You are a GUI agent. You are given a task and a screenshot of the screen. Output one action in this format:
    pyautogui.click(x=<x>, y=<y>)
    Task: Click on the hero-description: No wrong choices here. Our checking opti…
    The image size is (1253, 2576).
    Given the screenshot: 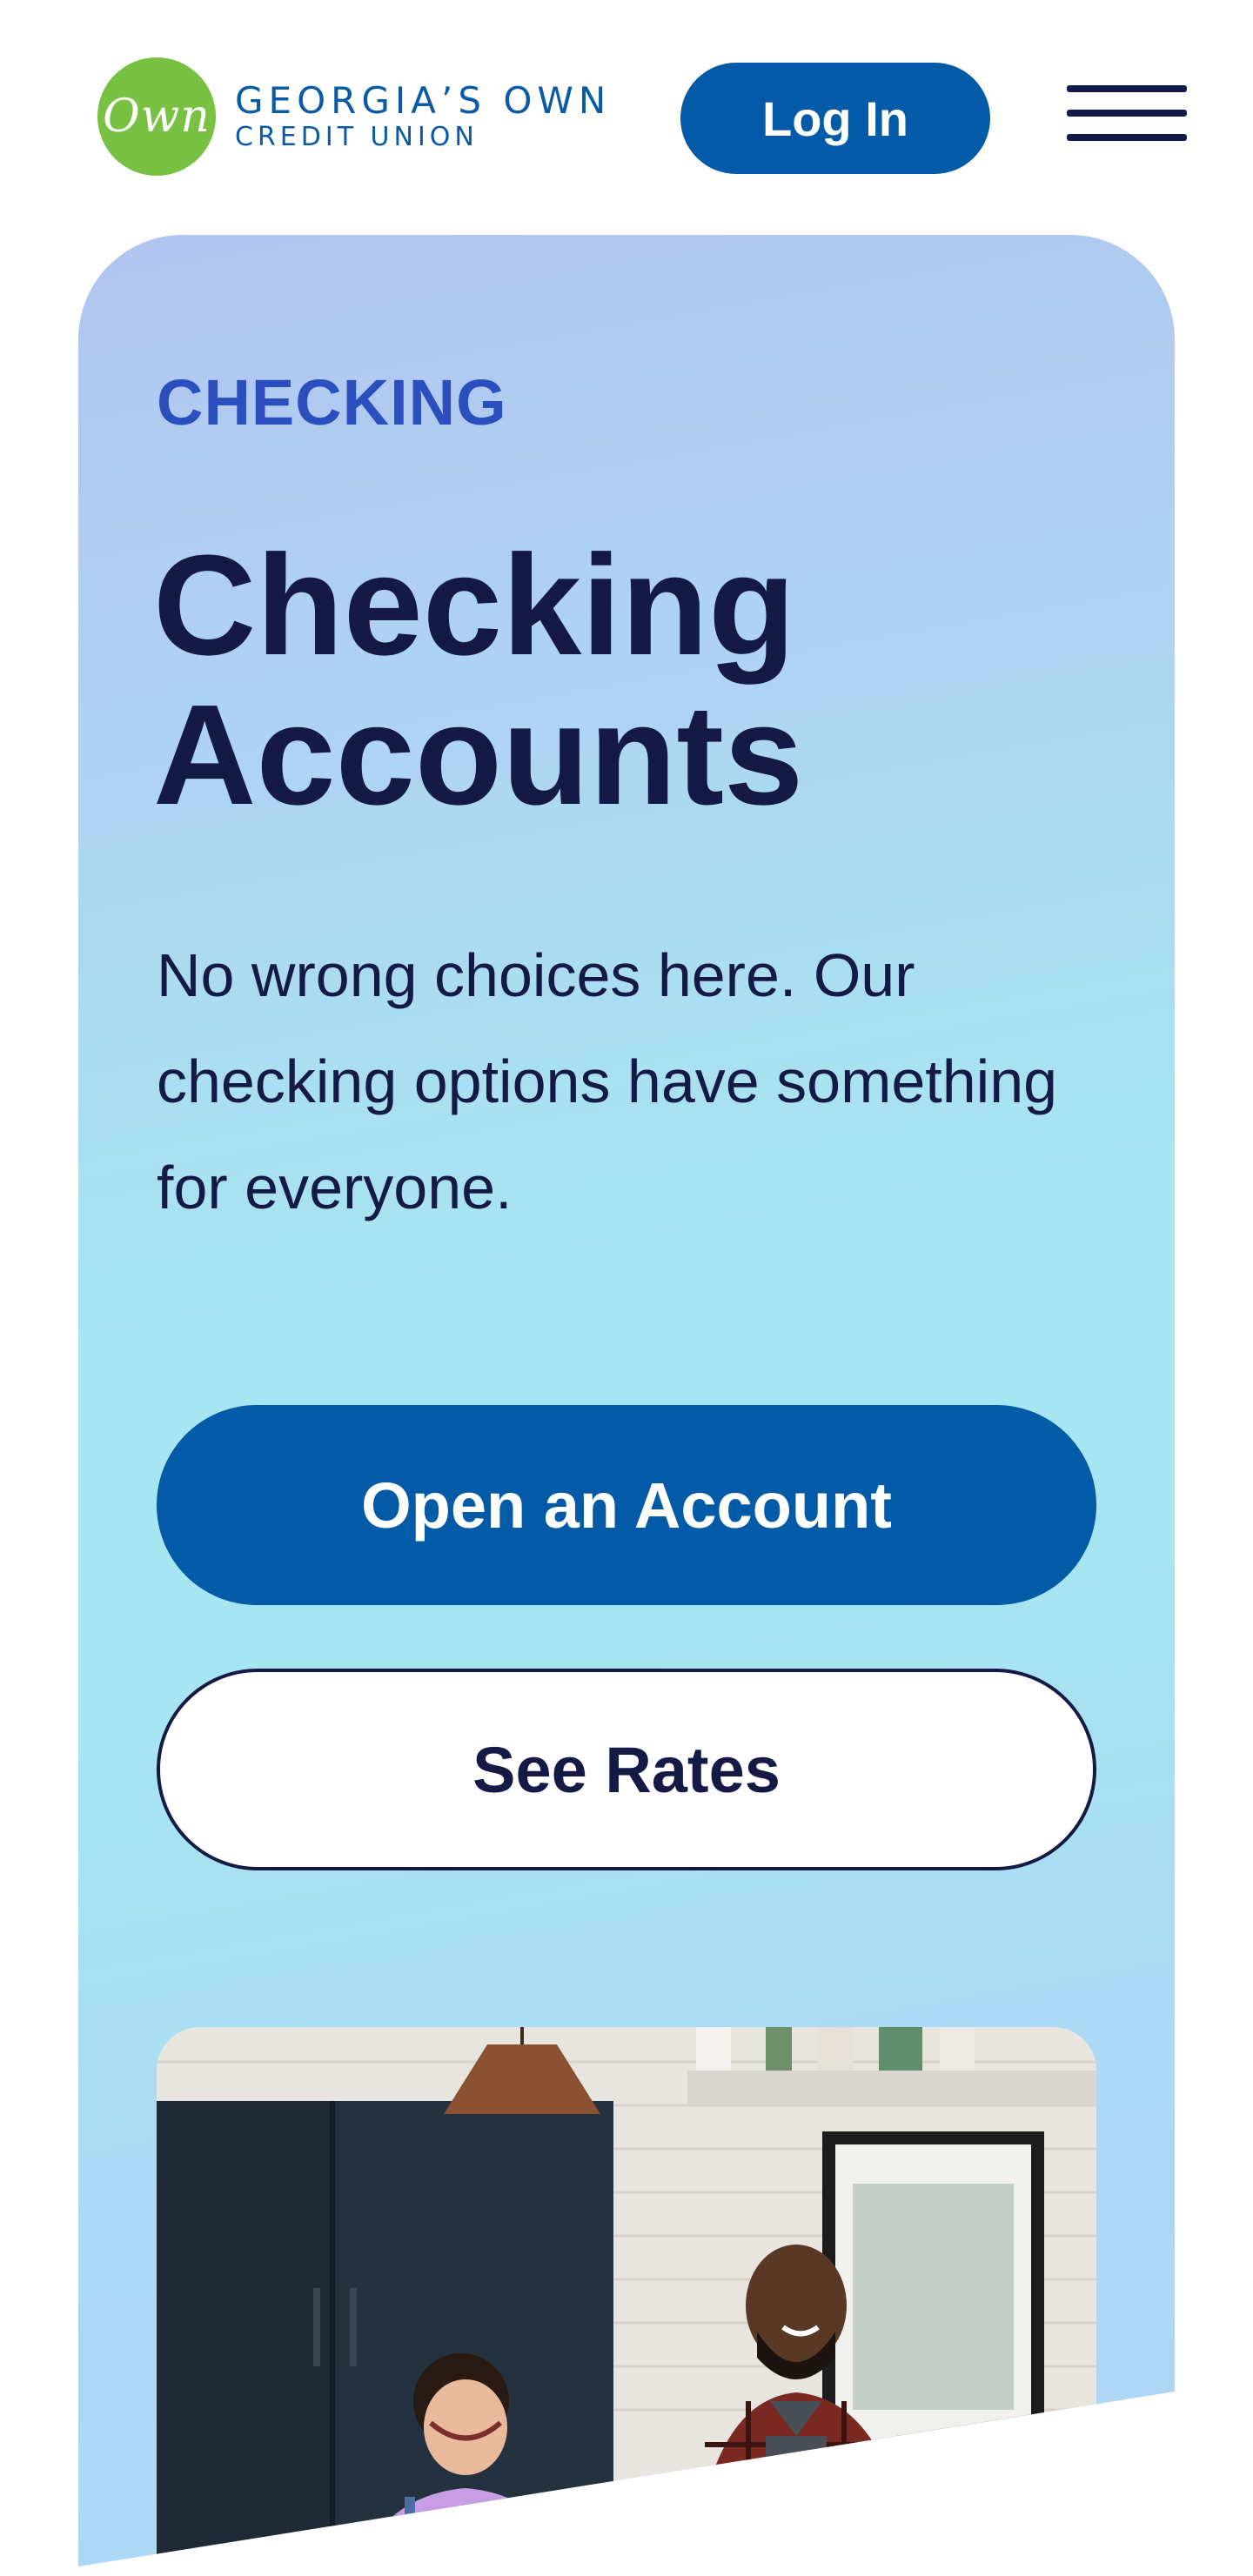 What is the action you would take?
    pyautogui.click(x=607, y=1081)
    